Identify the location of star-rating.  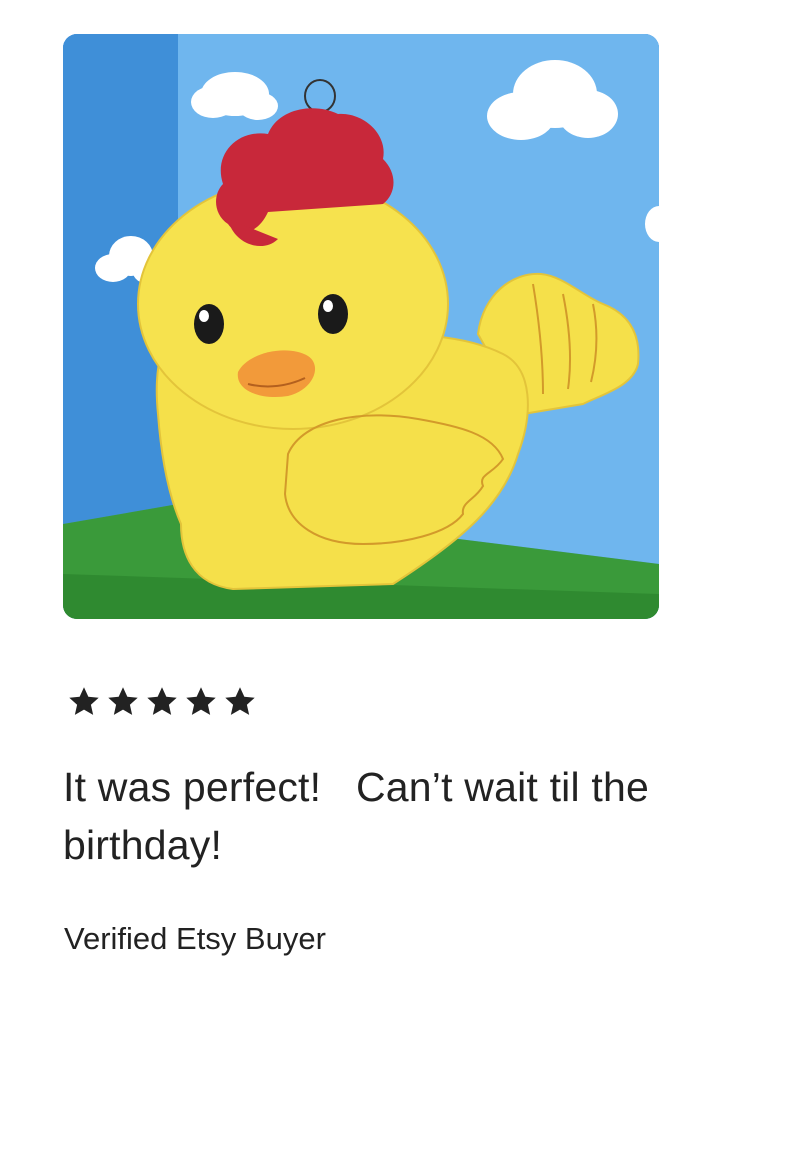
(162, 702).